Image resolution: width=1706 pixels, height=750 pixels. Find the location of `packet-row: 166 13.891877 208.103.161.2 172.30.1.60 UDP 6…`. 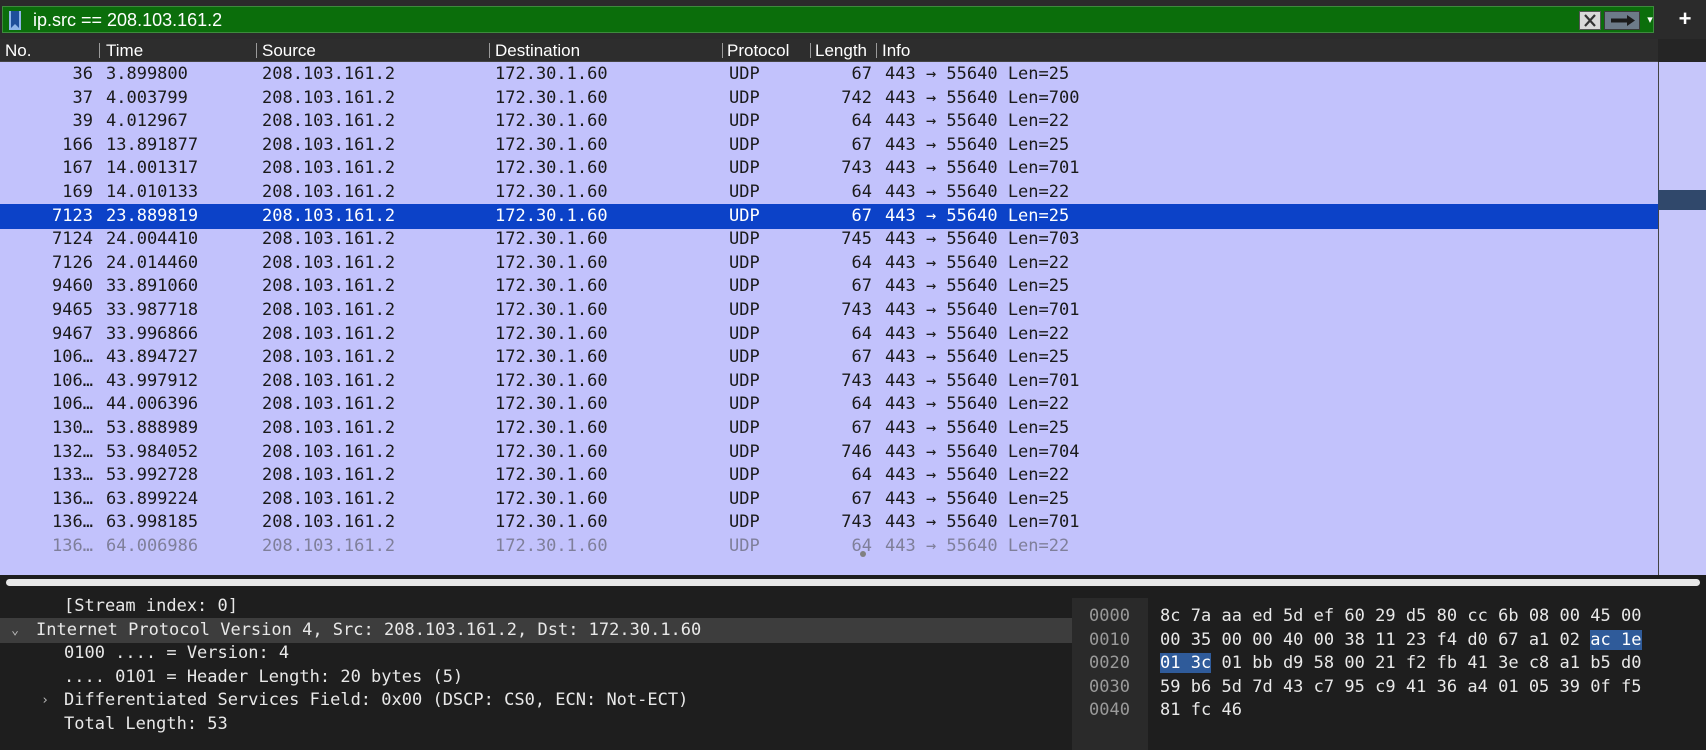

packet-row: 166 13.891877 208.103.161.2 172.30.1.60 UDP 6… is located at coordinates (829, 146).